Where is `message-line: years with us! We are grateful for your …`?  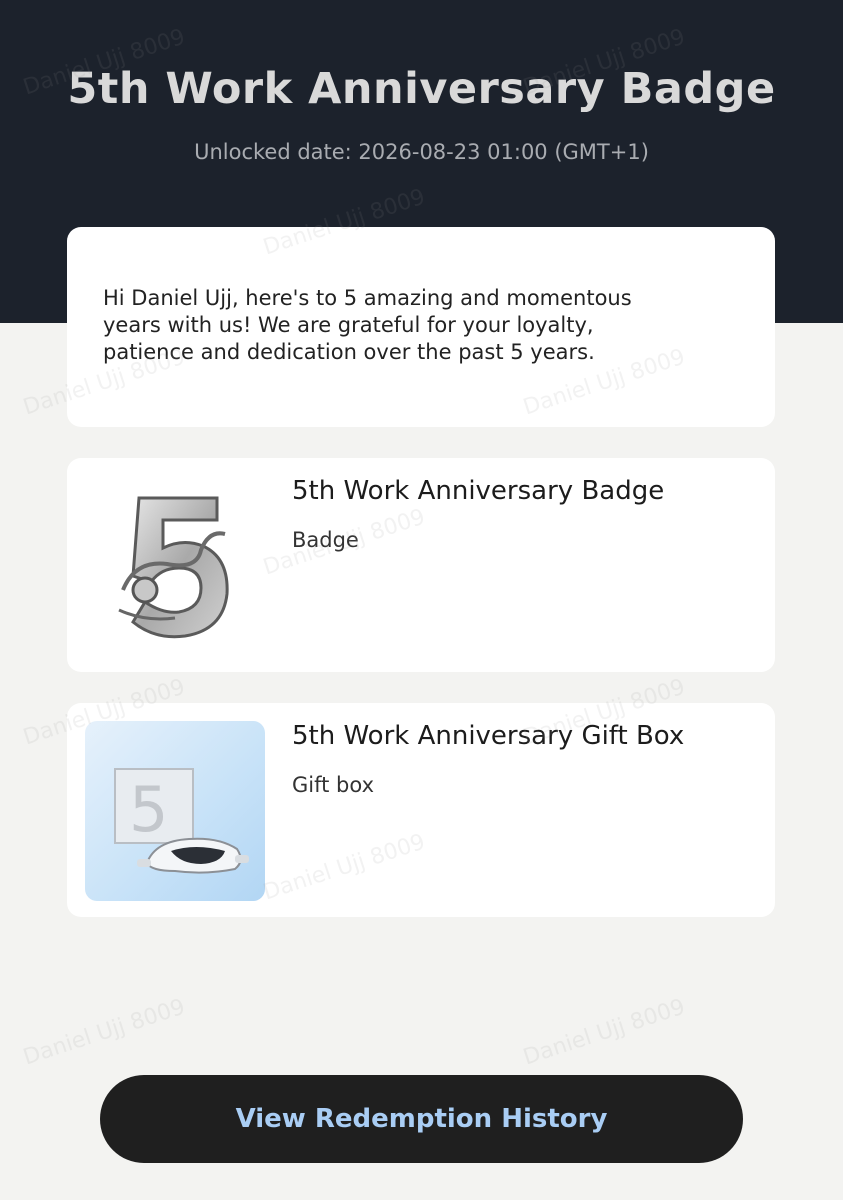 message-line: years with us! We are grateful for your … is located at coordinates (348, 325).